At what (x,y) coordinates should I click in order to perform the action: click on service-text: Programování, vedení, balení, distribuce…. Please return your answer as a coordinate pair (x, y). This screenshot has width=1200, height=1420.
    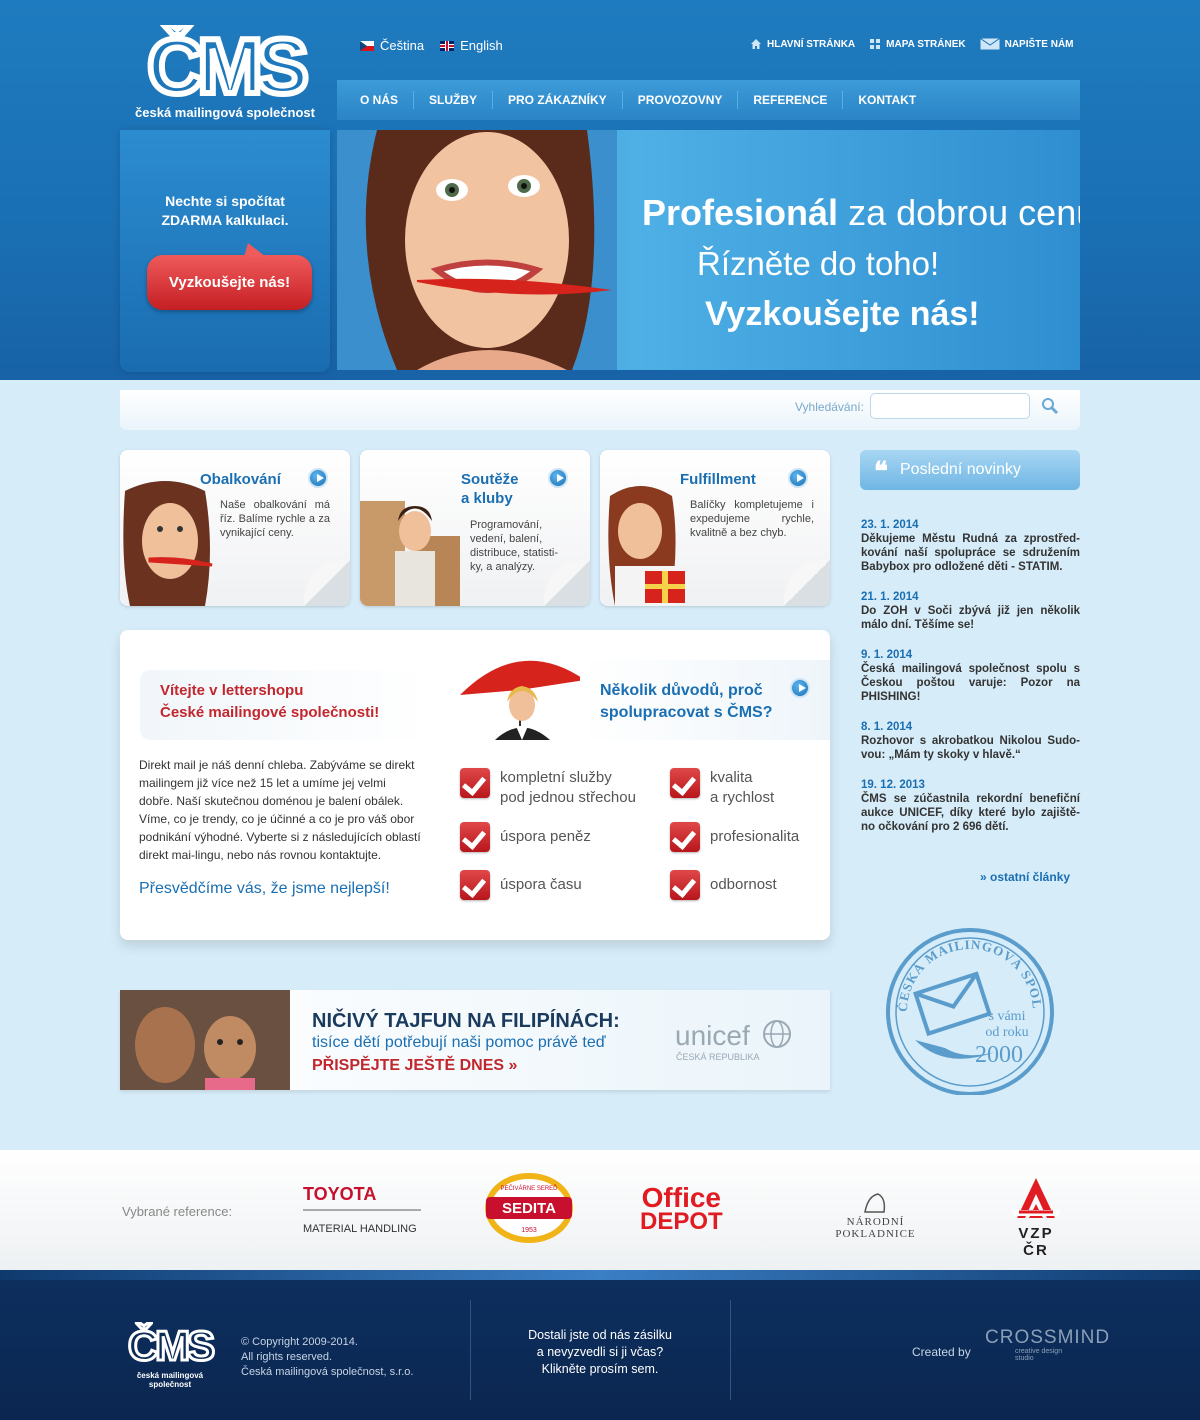
    Looking at the image, I should click on (514, 546).